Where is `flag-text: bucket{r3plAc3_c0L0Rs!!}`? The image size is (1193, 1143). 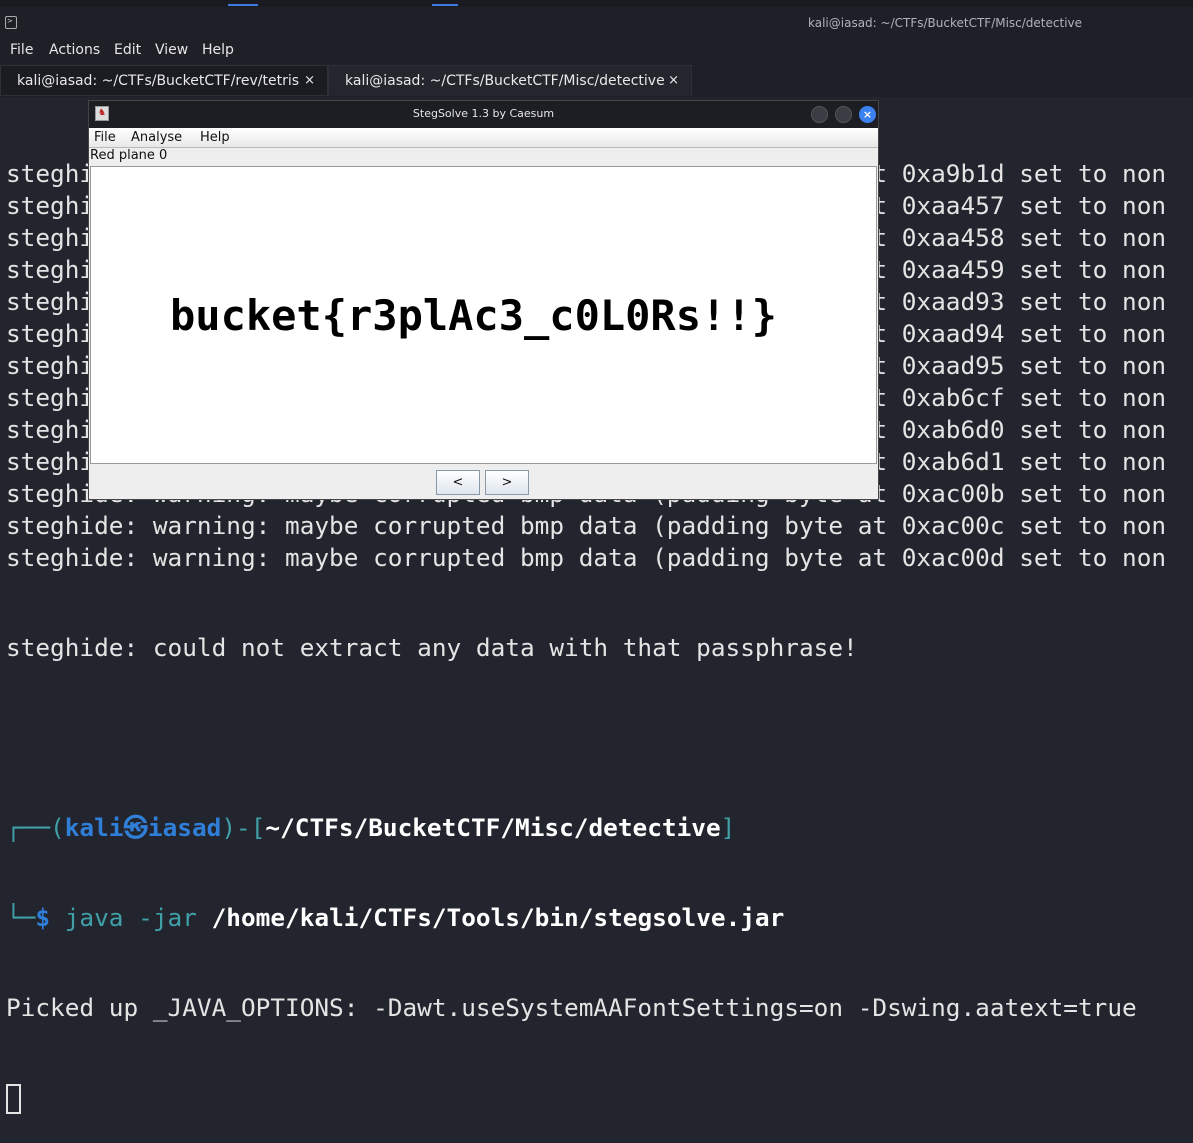 flag-text: bucket{r3plAc3_c0L0Rs!!} is located at coordinates (473, 315).